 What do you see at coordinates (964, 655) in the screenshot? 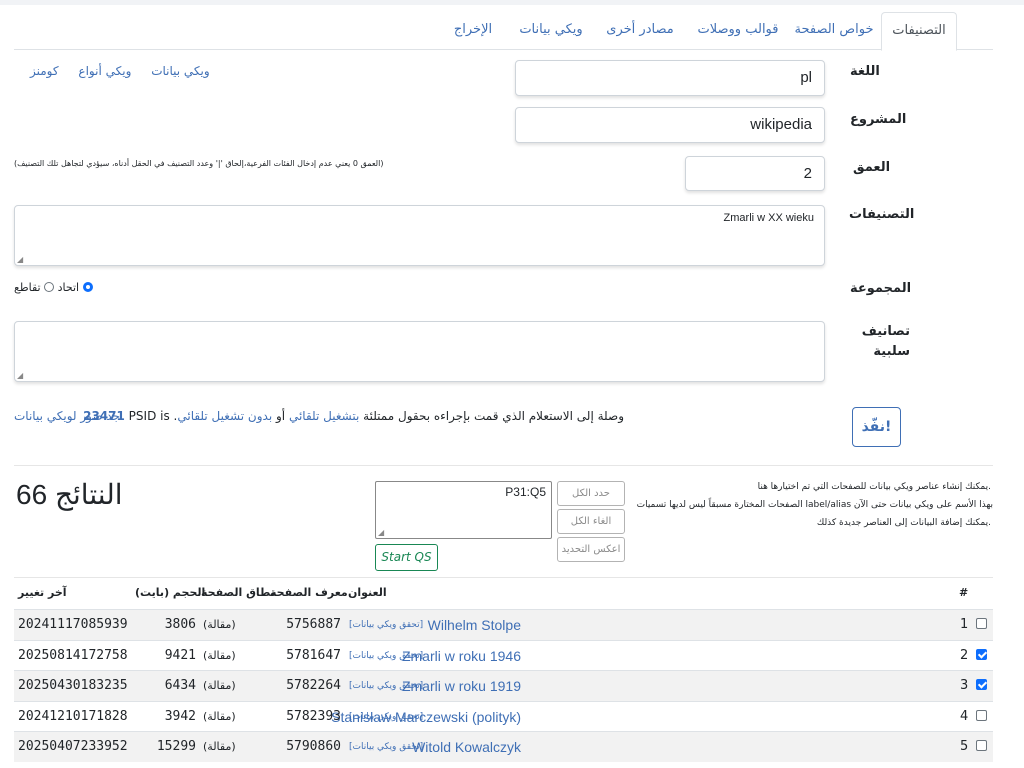
I see `row-number: 2` at bounding box center [964, 655].